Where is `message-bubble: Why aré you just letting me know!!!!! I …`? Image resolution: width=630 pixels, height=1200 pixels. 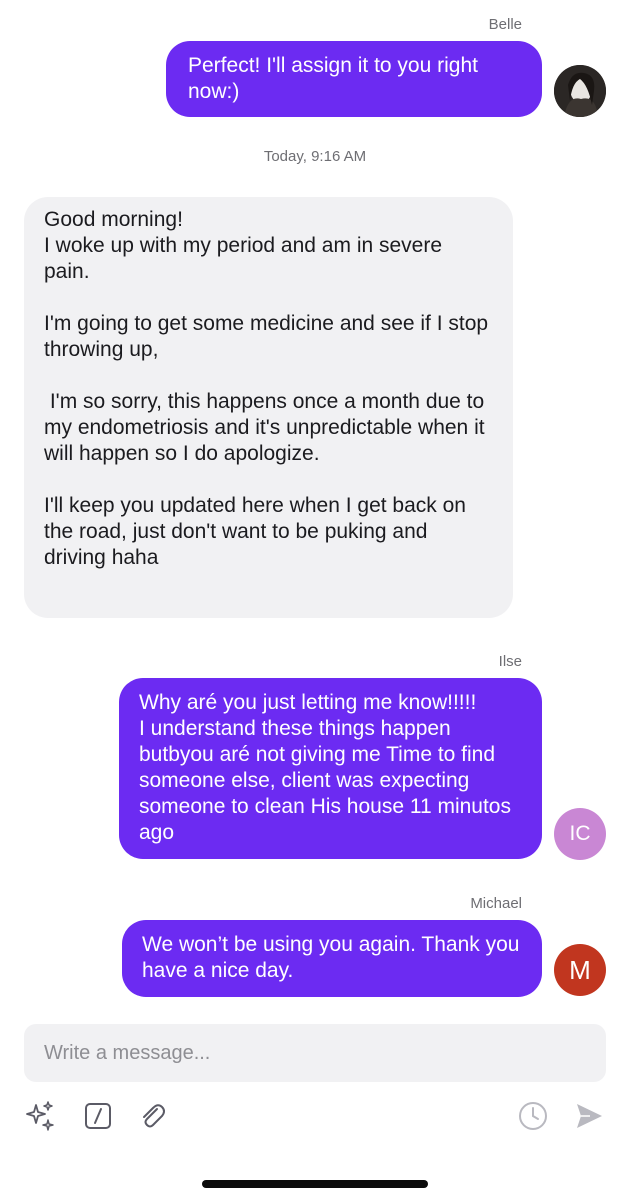
message-bubble: Why aré you just letting me know!!!!! I … is located at coordinates (330, 768).